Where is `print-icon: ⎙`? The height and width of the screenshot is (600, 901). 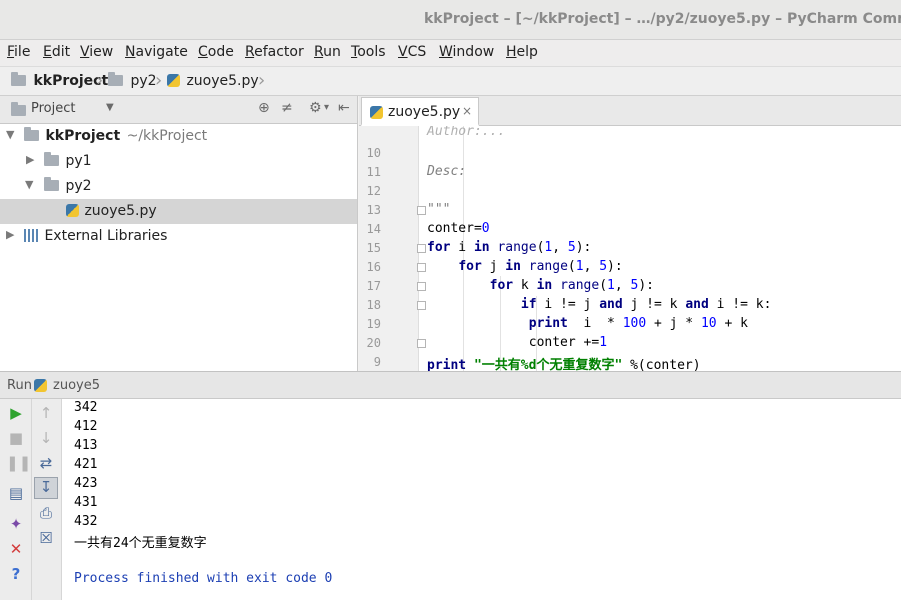
print-icon: ⎙ is located at coordinates (46, 513).